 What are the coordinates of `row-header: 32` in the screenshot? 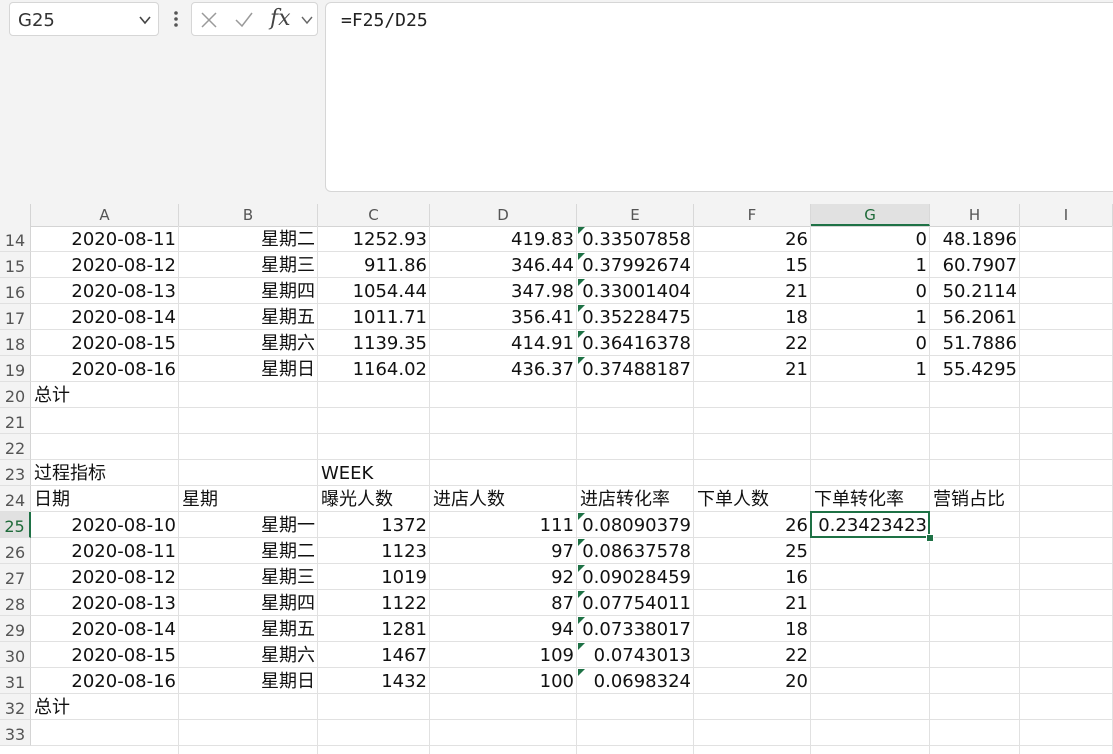 It's located at (15, 707).